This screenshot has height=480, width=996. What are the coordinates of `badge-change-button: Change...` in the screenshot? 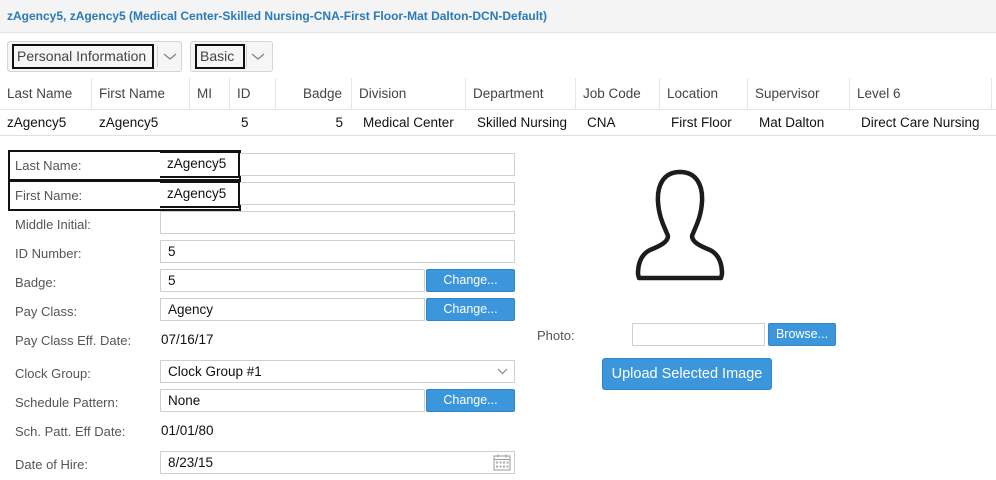 It's located at (470, 280).